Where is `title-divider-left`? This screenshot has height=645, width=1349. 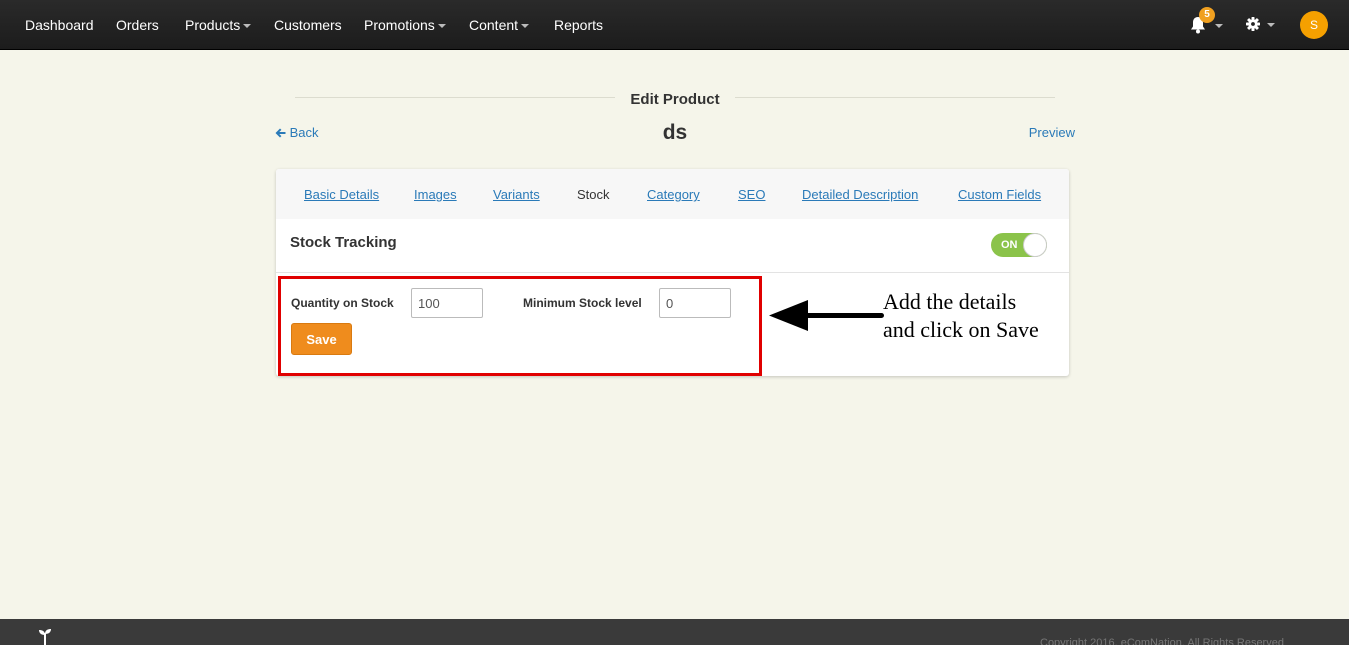 title-divider-left is located at coordinates (455, 97).